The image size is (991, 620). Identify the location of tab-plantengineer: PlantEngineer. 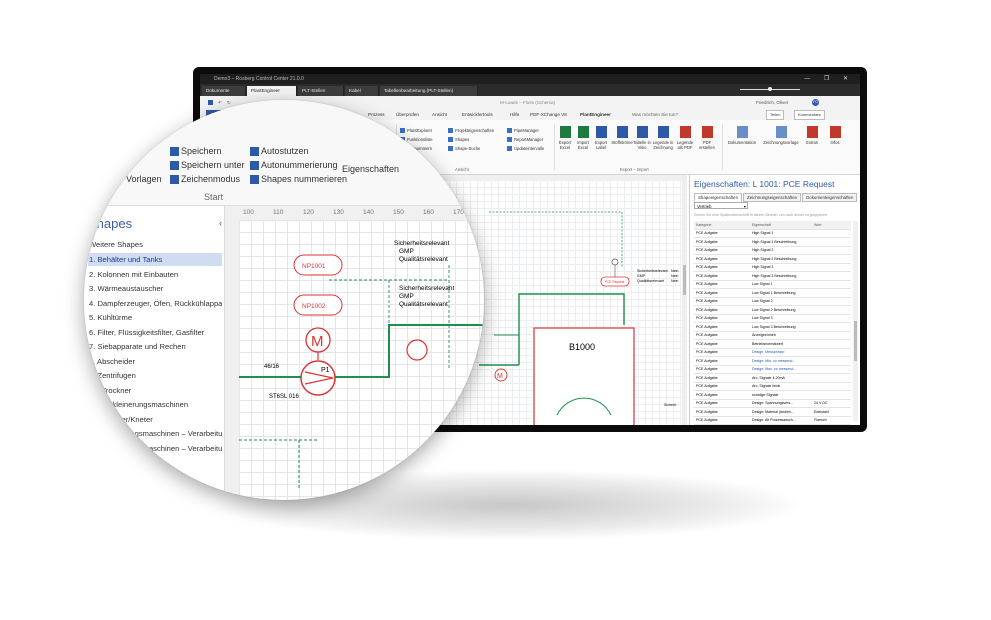
(272, 91).